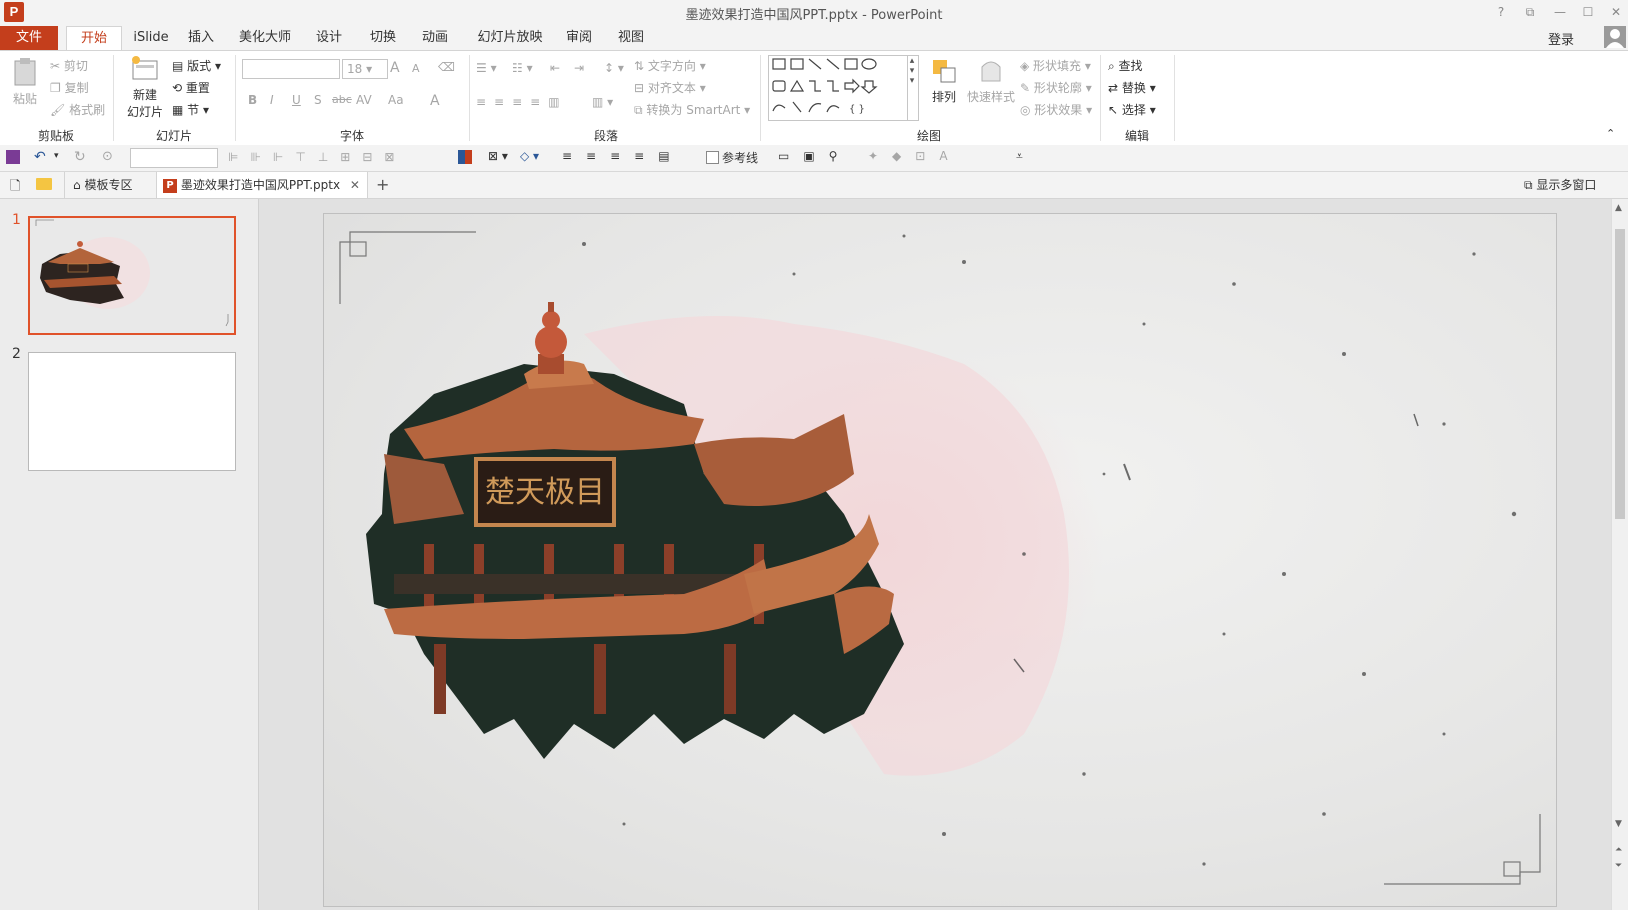 The height and width of the screenshot is (910, 1628). What do you see at coordinates (435, 38) in the screenshot?
I see `tab-animations: 动画` at bounding box center [435, 38].